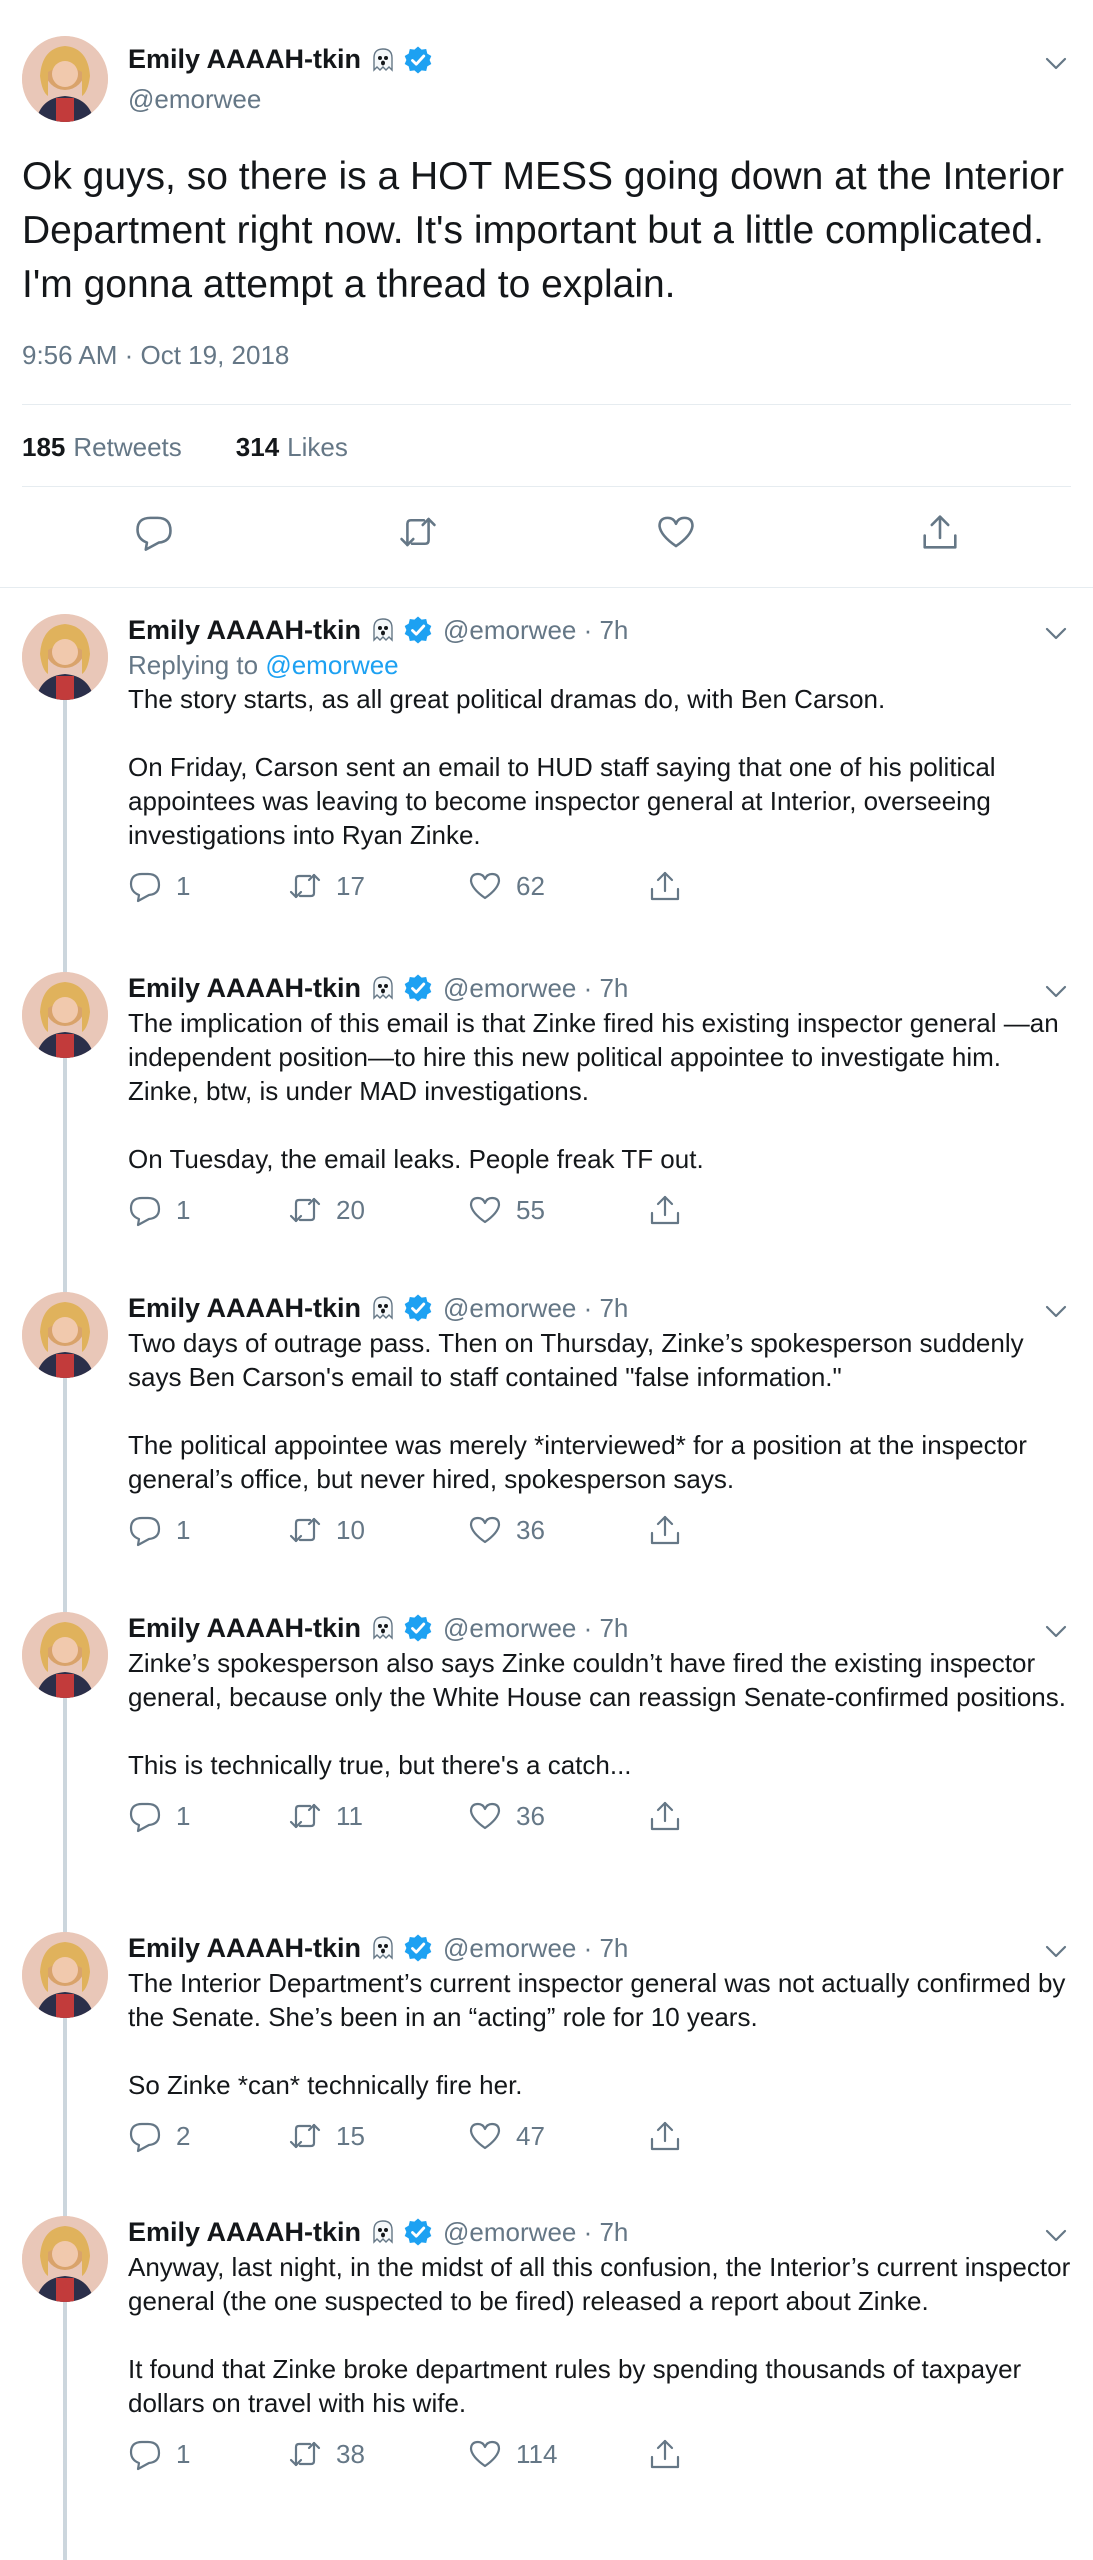 The height and width of the screenshot is (2560, 1093). Describe the element at coordinates (378, 886) in the screenshot. I see `retweet-button: 17` at that location.